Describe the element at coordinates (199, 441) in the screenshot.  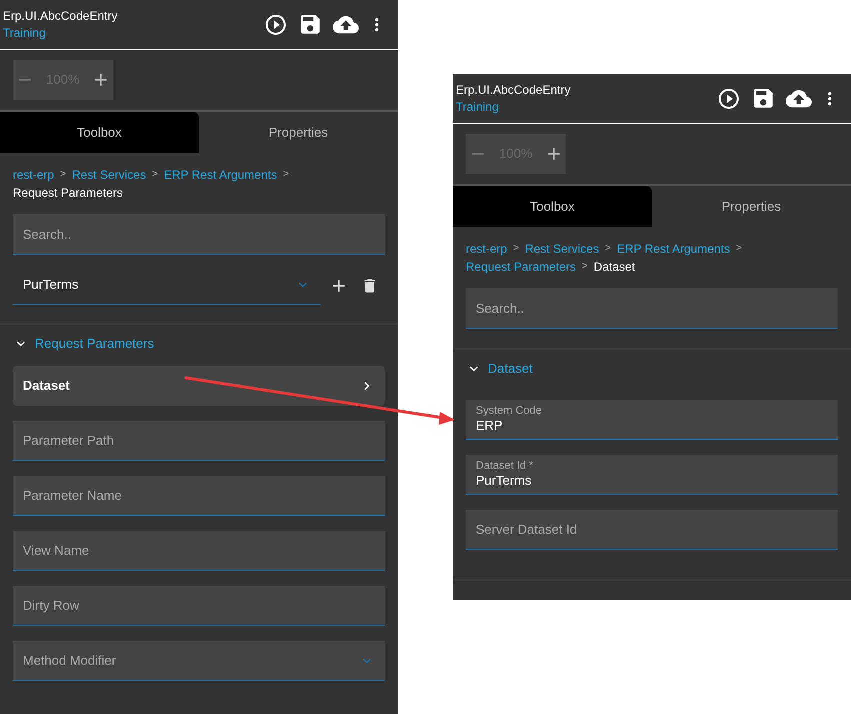
I see `input-field: Parameter Path` at that location.